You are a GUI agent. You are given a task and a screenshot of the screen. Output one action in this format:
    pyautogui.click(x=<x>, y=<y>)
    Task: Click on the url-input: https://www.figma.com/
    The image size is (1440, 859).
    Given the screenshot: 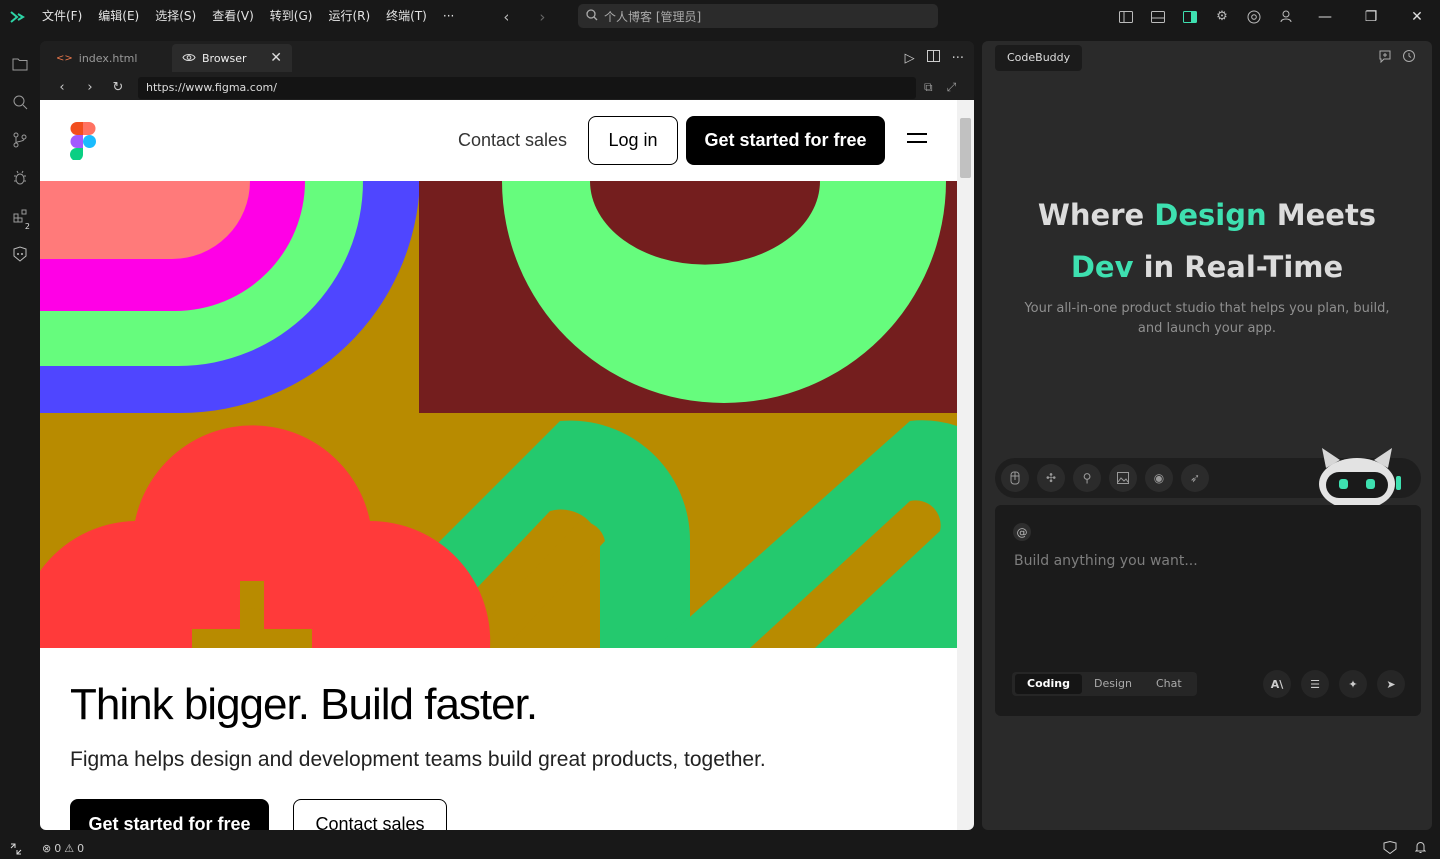 What is the action you would take?
    pyautogui.click(x=527, y=87)
    